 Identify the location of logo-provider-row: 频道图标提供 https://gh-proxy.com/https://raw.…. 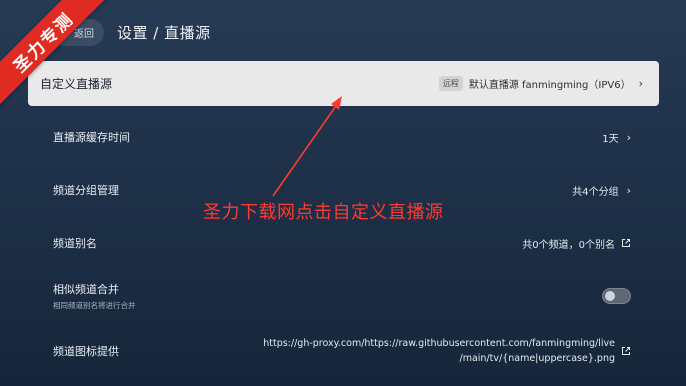
(343, 351).